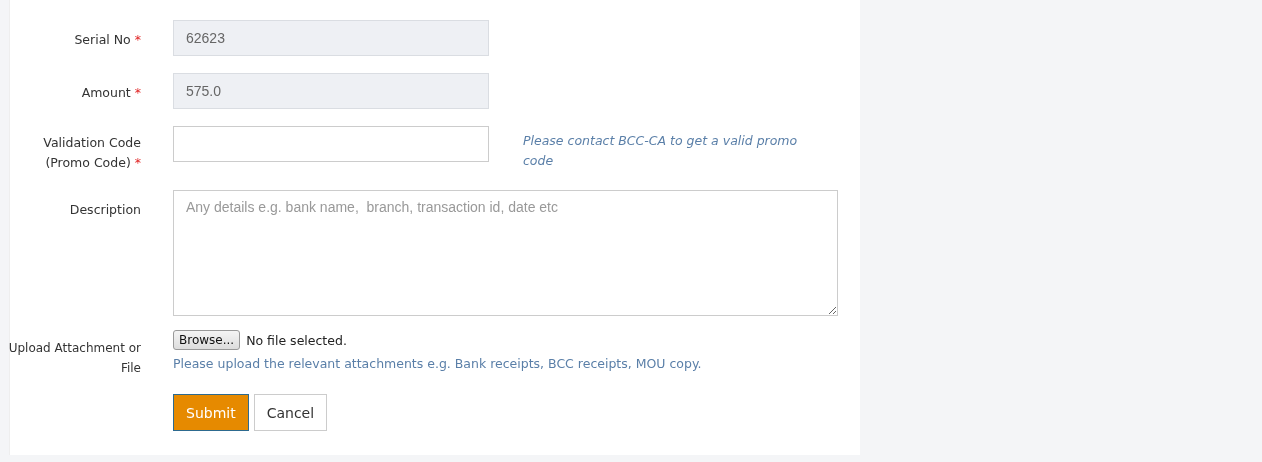 This screenshot has width=1262, height=462. Describe the element at coordinates (296, 340) in the screenshot. I see `file-status: No file selected.` at that location.